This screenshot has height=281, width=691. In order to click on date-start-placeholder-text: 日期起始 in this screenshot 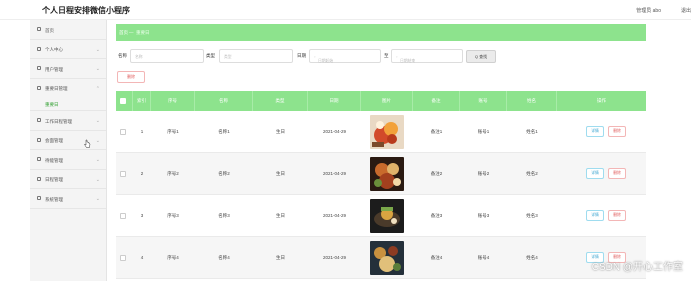, I will do `click(326, 61)`.